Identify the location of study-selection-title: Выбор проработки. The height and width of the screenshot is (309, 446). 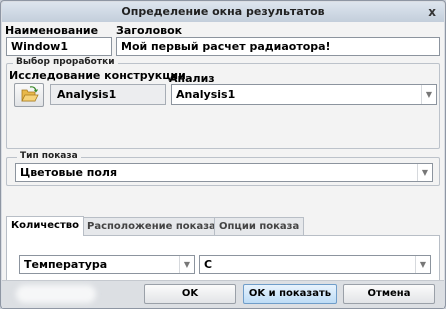
(65, 62).